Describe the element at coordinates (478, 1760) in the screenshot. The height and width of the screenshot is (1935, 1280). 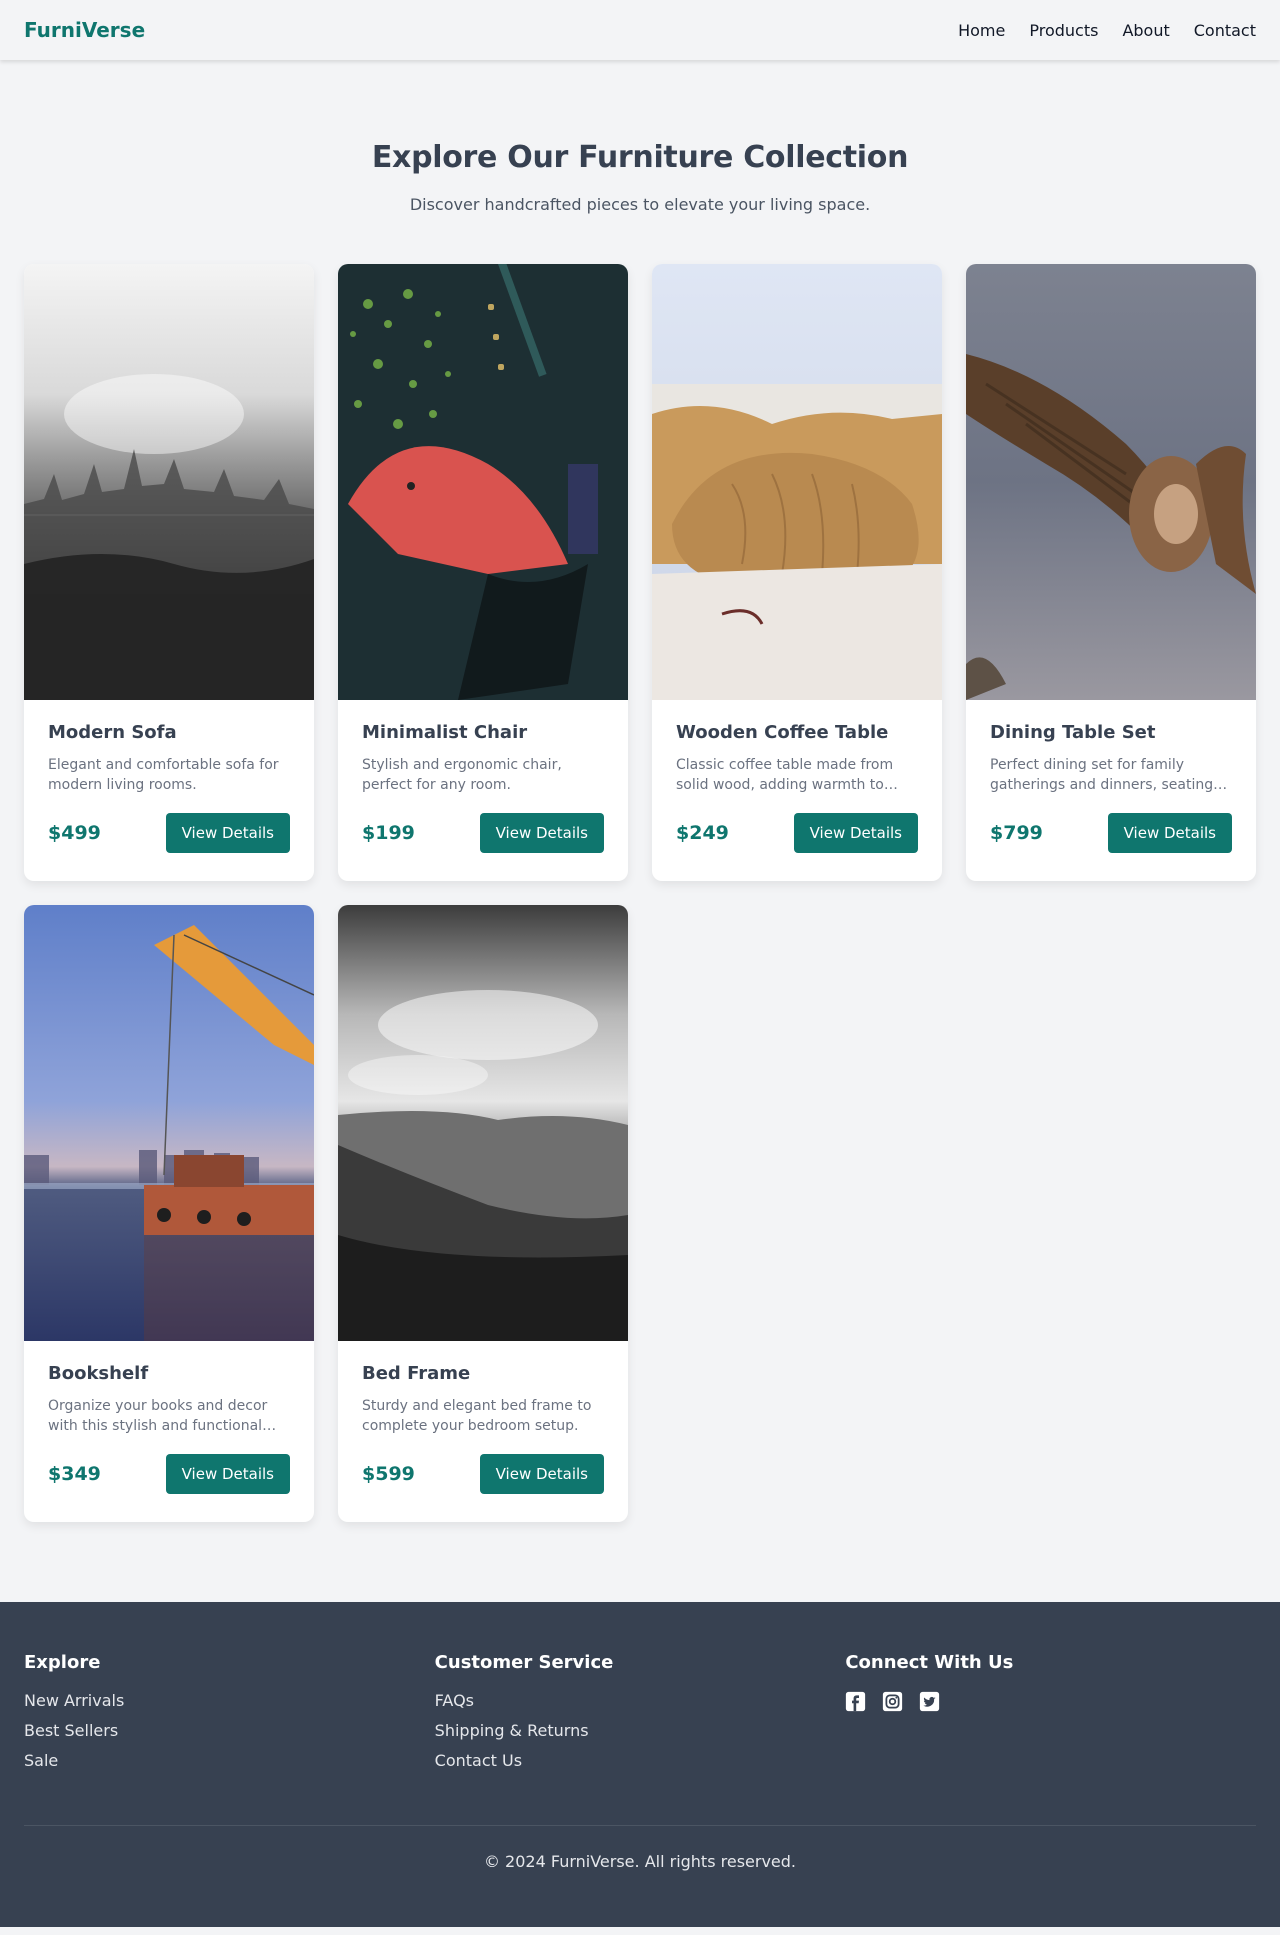
I see `contact-us-link: Contact Us` at that location.